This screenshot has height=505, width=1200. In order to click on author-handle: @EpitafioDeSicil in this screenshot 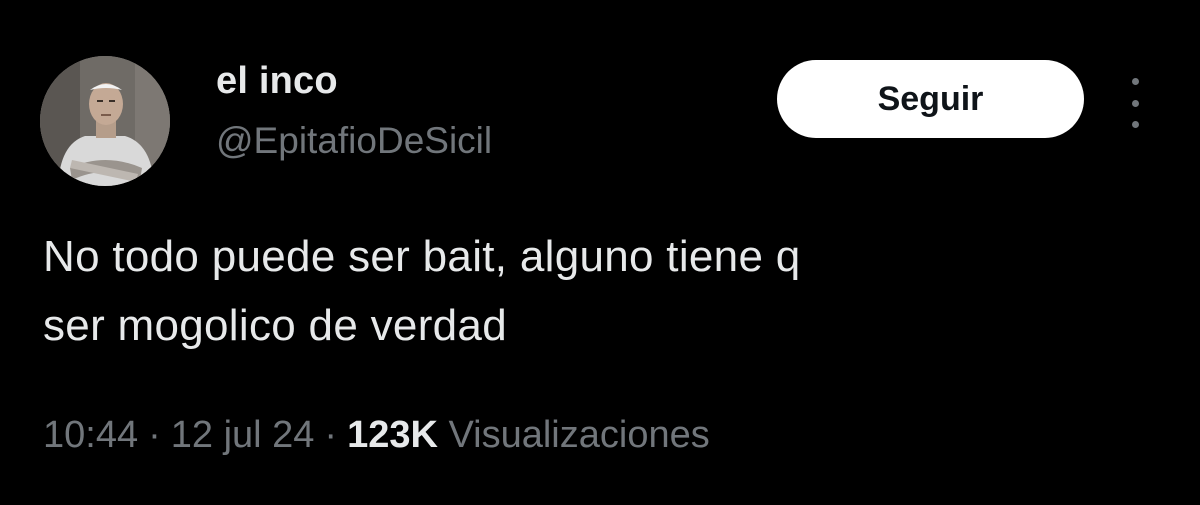, I will do `click(354, 141)`.